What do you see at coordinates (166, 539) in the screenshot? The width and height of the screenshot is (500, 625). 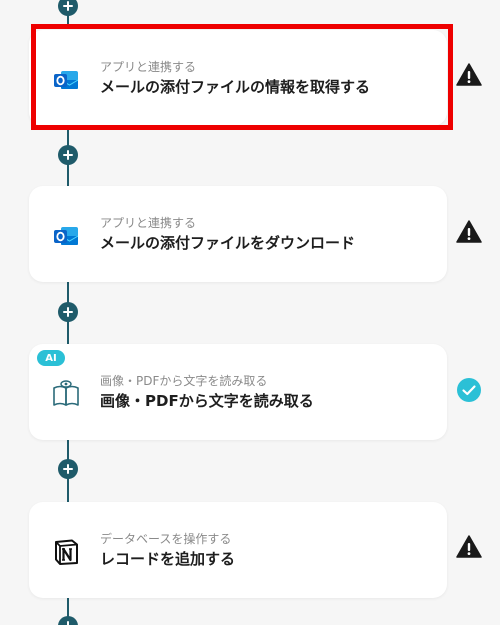 I see `step-subtitle: データベースを操作する` at bounding box center [166, 539].